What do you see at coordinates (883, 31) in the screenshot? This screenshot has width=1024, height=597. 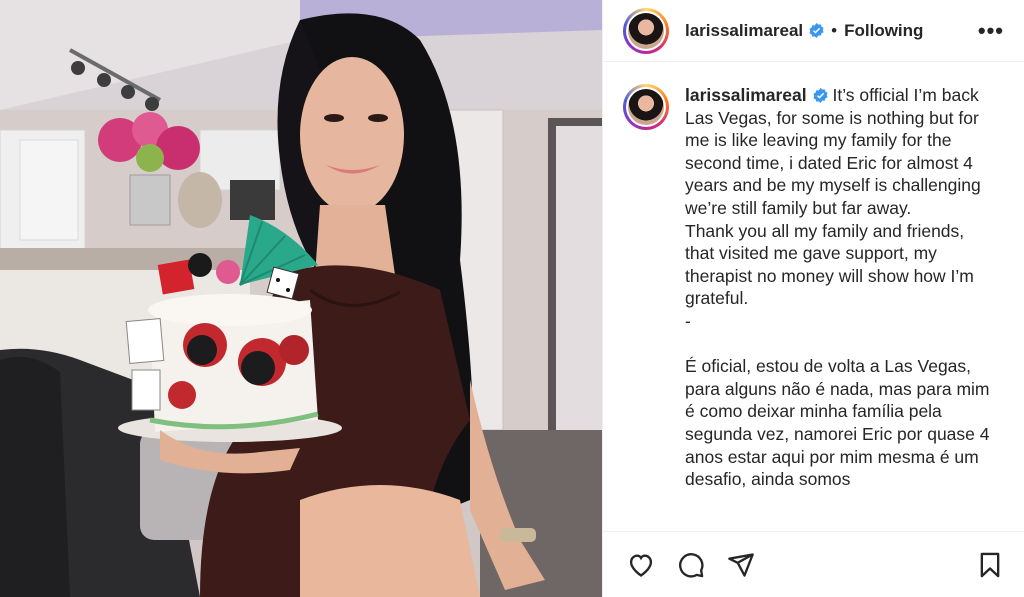 I see `following-button: Following` at bounding box center [883, 31].